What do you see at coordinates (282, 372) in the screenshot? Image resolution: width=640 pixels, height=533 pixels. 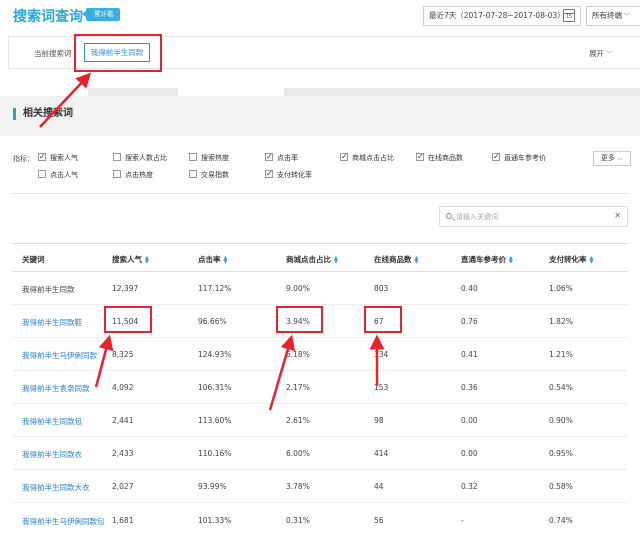 I see `arrow-to-mall-click-share` at bounding box center [282, 372].